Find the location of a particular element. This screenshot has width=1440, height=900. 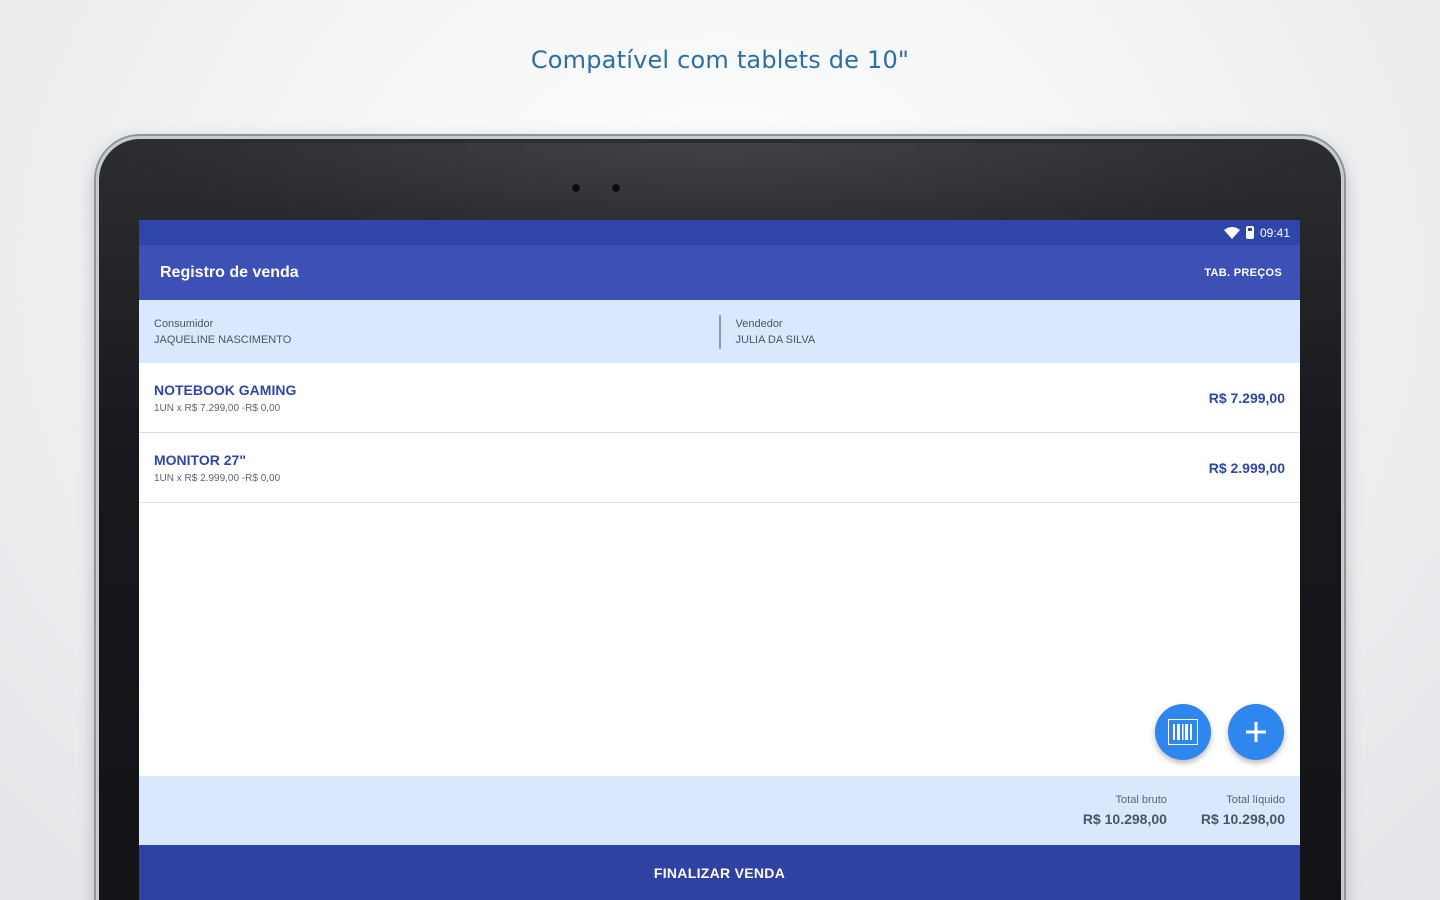

gross-total: Total bruto R$ 10.298,00 is located at coordinates (1125, 810).